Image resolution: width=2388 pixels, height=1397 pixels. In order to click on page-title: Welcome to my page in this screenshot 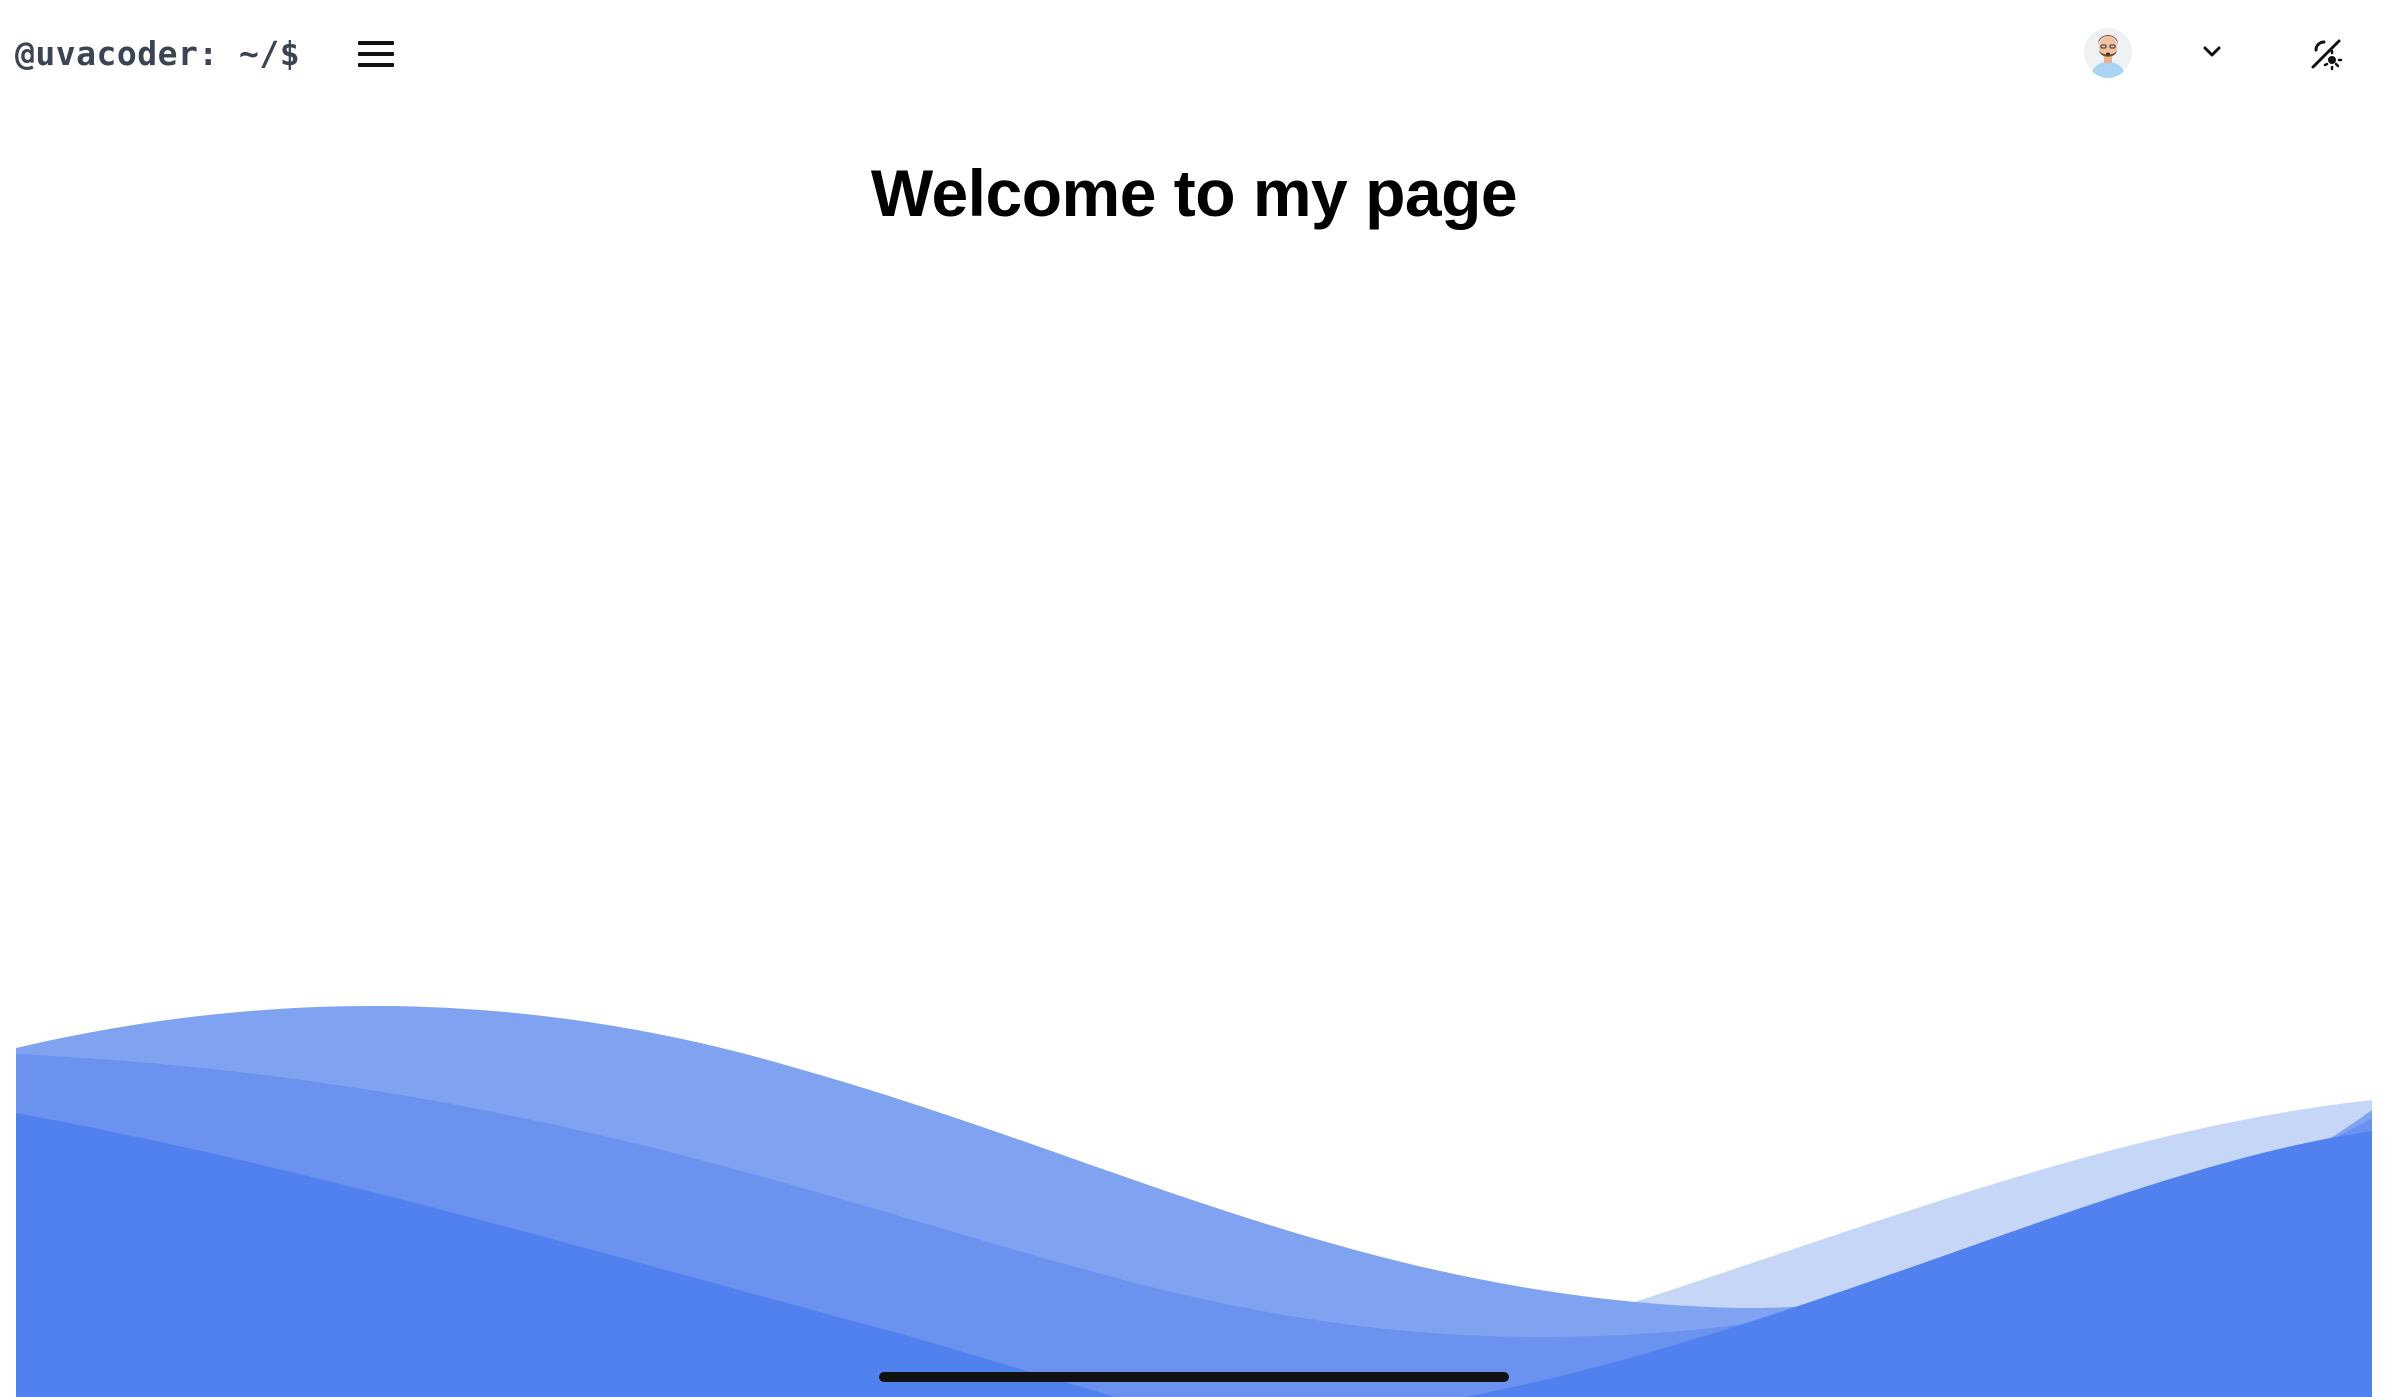, I will do `click(1194, 193)`.